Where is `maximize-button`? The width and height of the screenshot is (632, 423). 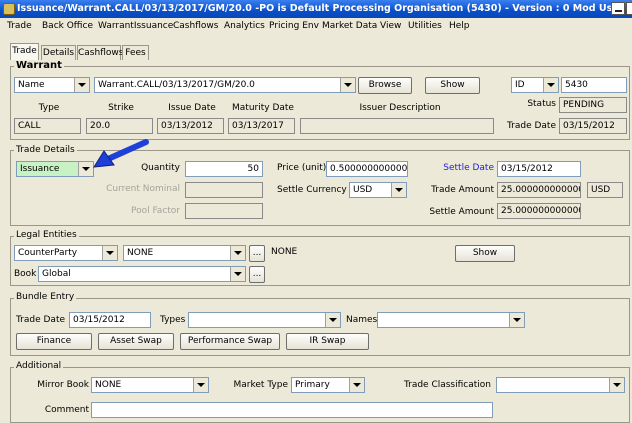 maximize-button is located at coordinates (629, 8).